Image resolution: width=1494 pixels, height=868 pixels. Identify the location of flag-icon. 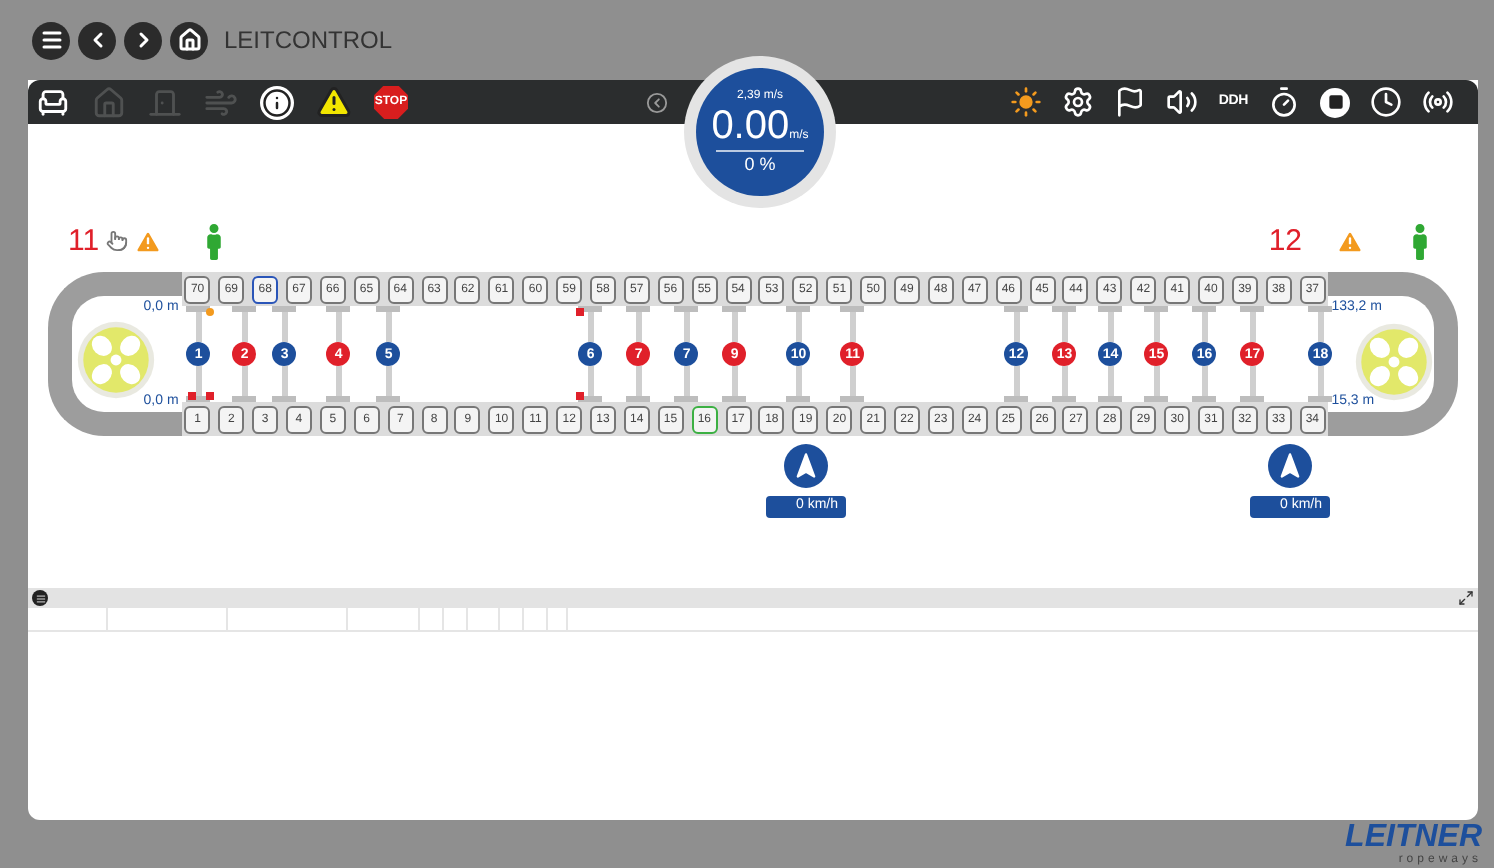
(1130, 102).